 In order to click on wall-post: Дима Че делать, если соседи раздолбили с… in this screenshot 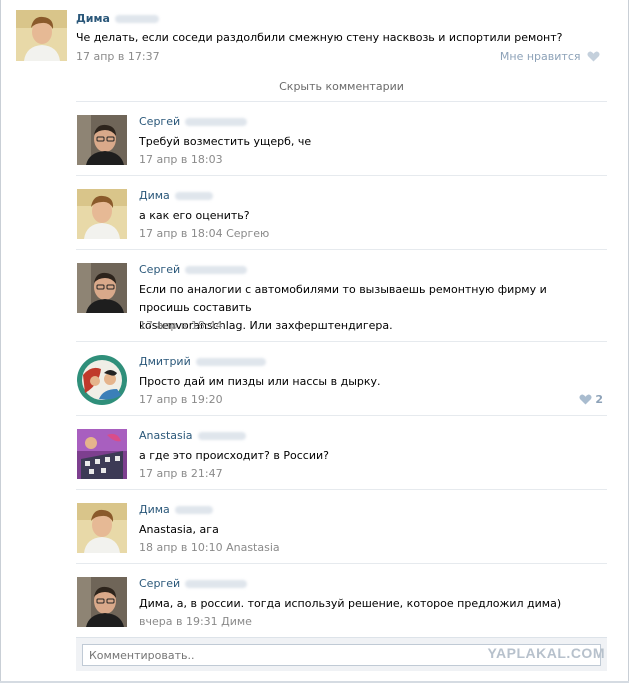, I will do `click(312, 38)`.